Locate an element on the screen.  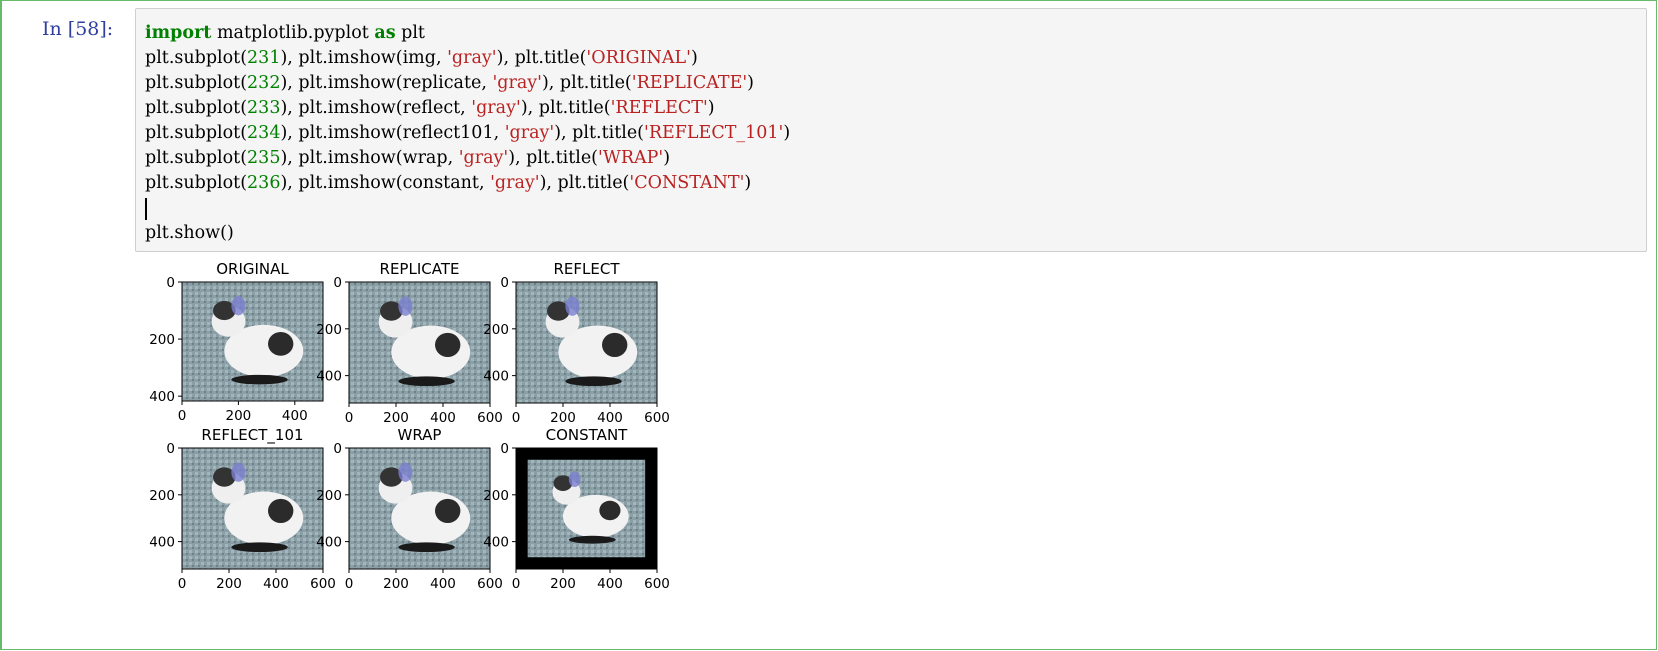
subplot-constant: CONSTANT 0 200 400 600 0 200 400 is located at coordinates (576, 509).